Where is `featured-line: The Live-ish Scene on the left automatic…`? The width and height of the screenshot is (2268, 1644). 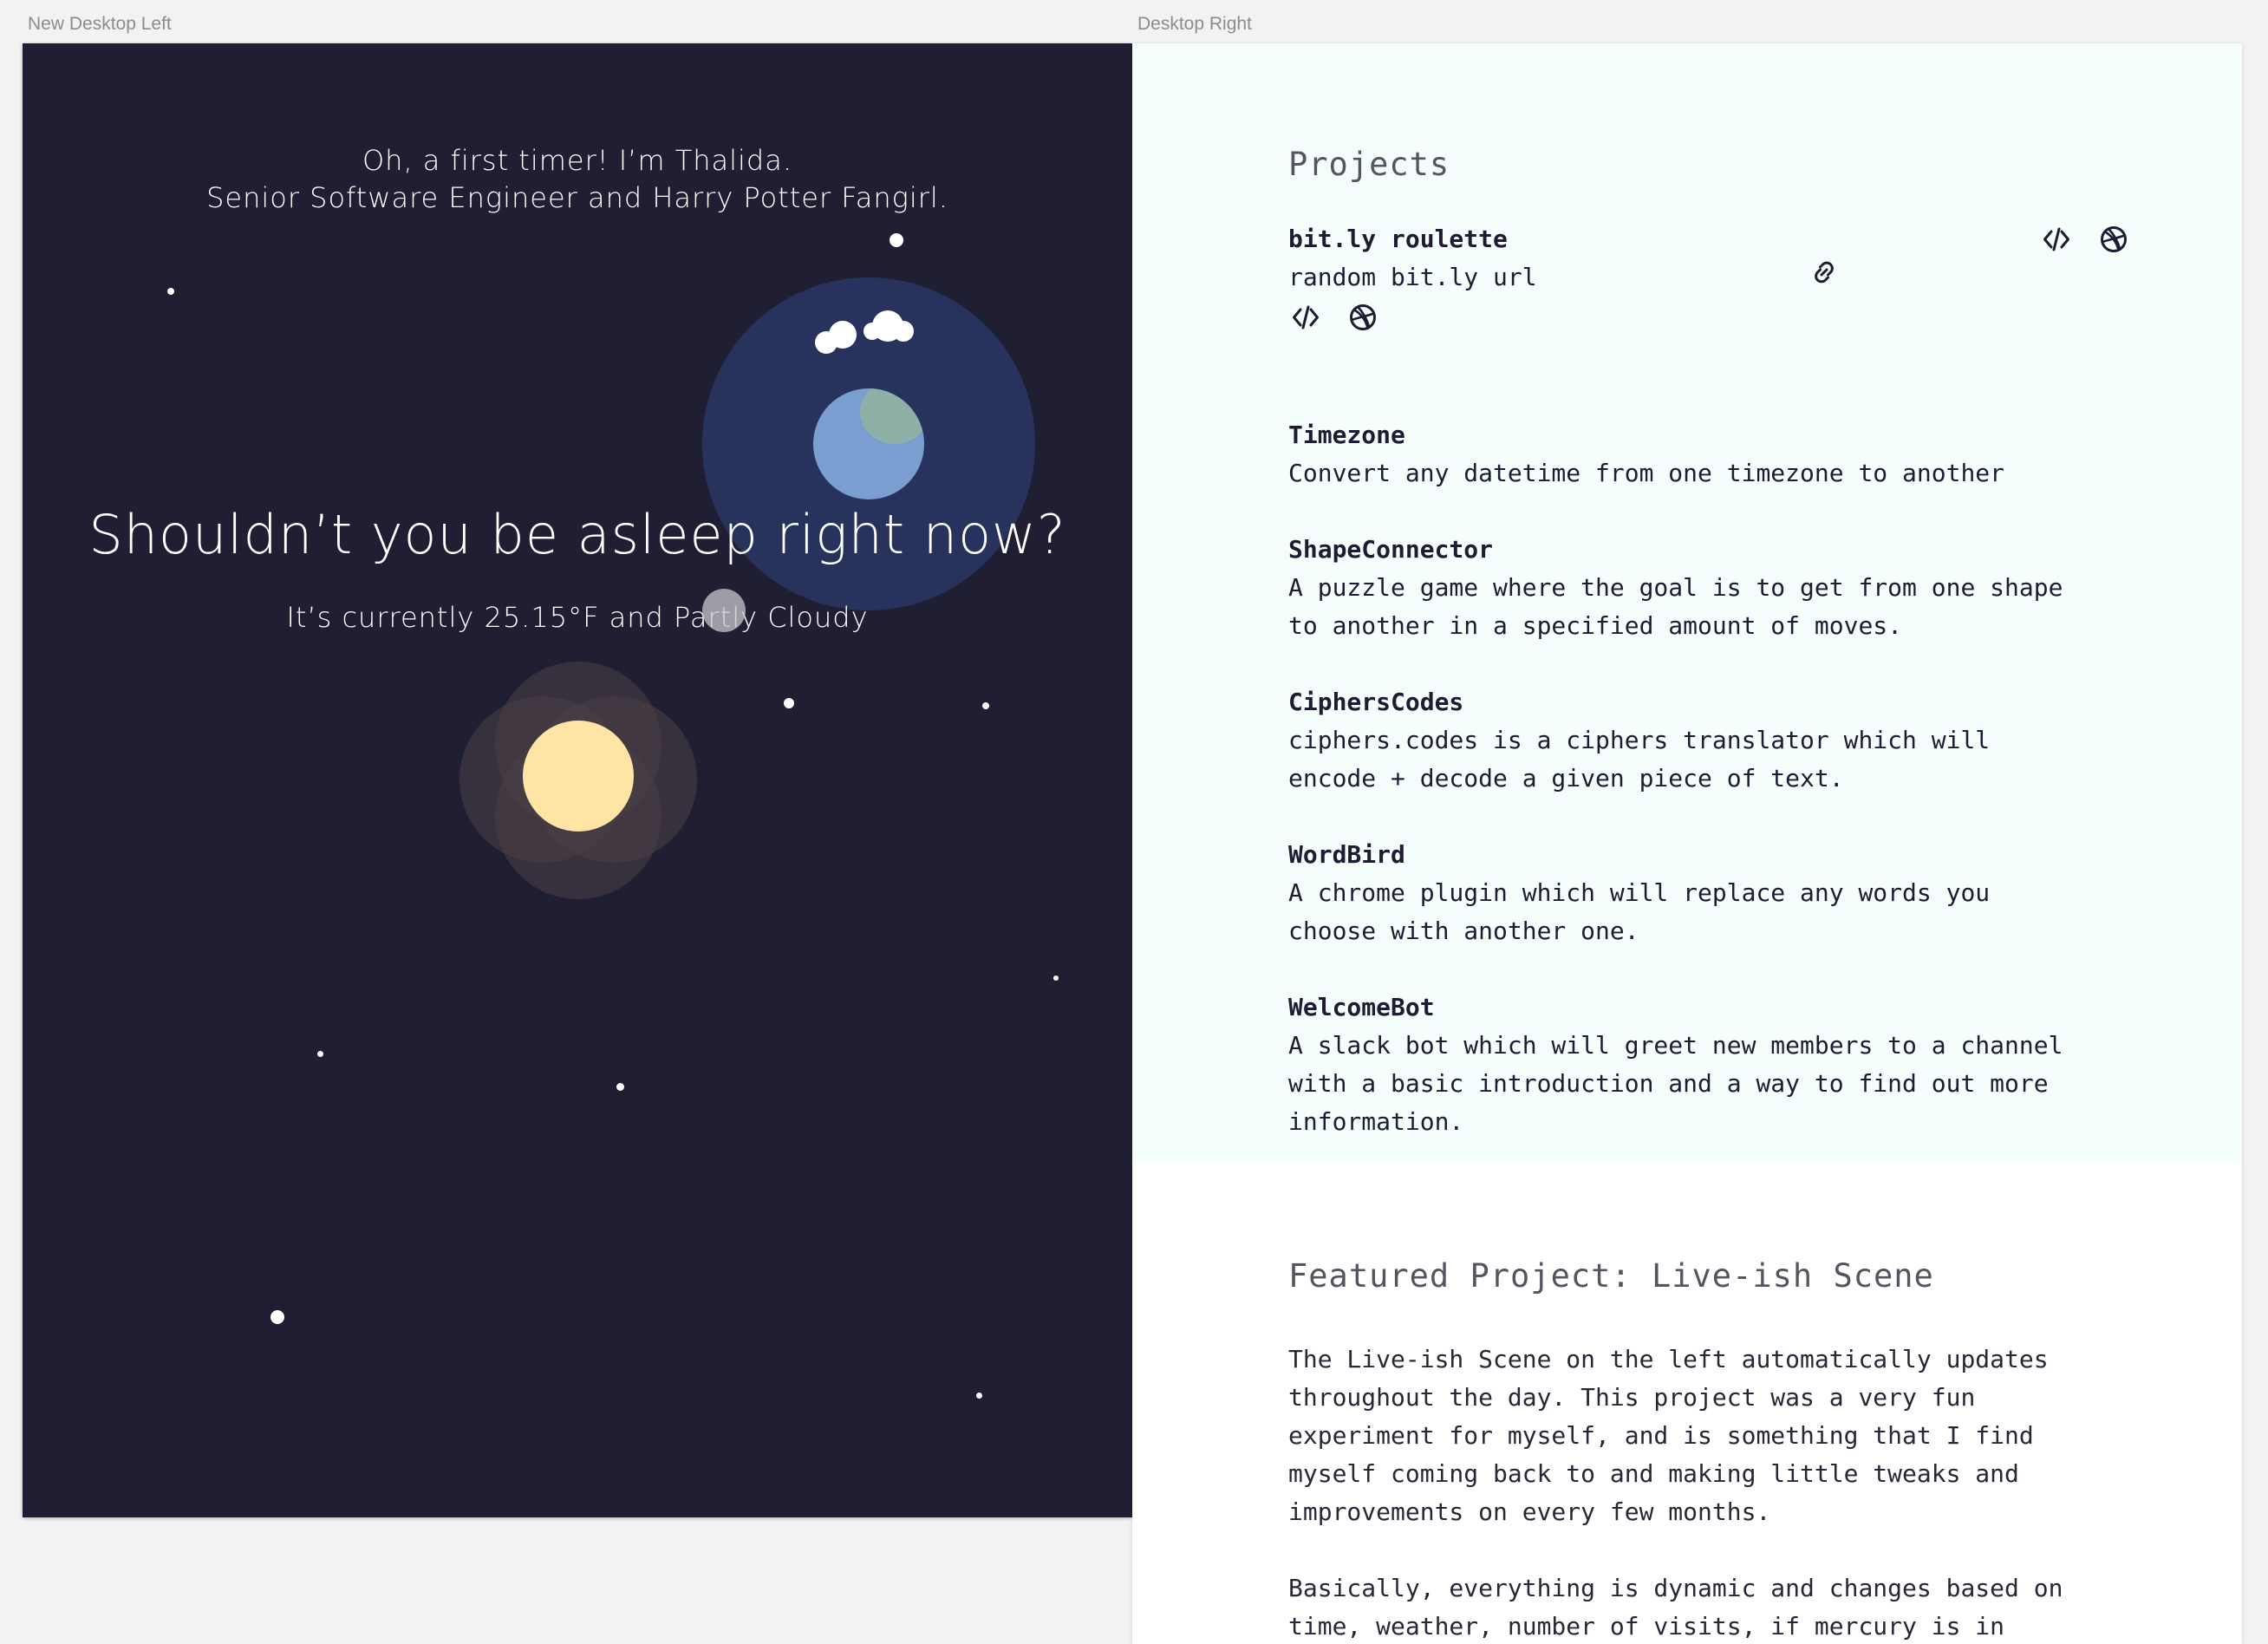 featured-line: The Live-ish Scene on the left automatic… is located at coordinates (1668, 1359).